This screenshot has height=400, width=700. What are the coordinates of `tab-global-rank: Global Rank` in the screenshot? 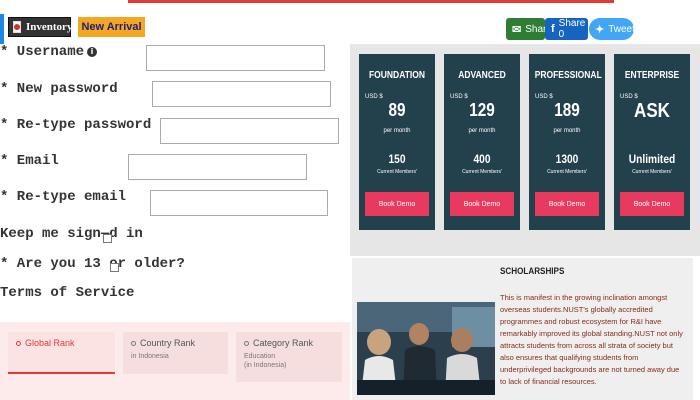 It's located at (61, 353).